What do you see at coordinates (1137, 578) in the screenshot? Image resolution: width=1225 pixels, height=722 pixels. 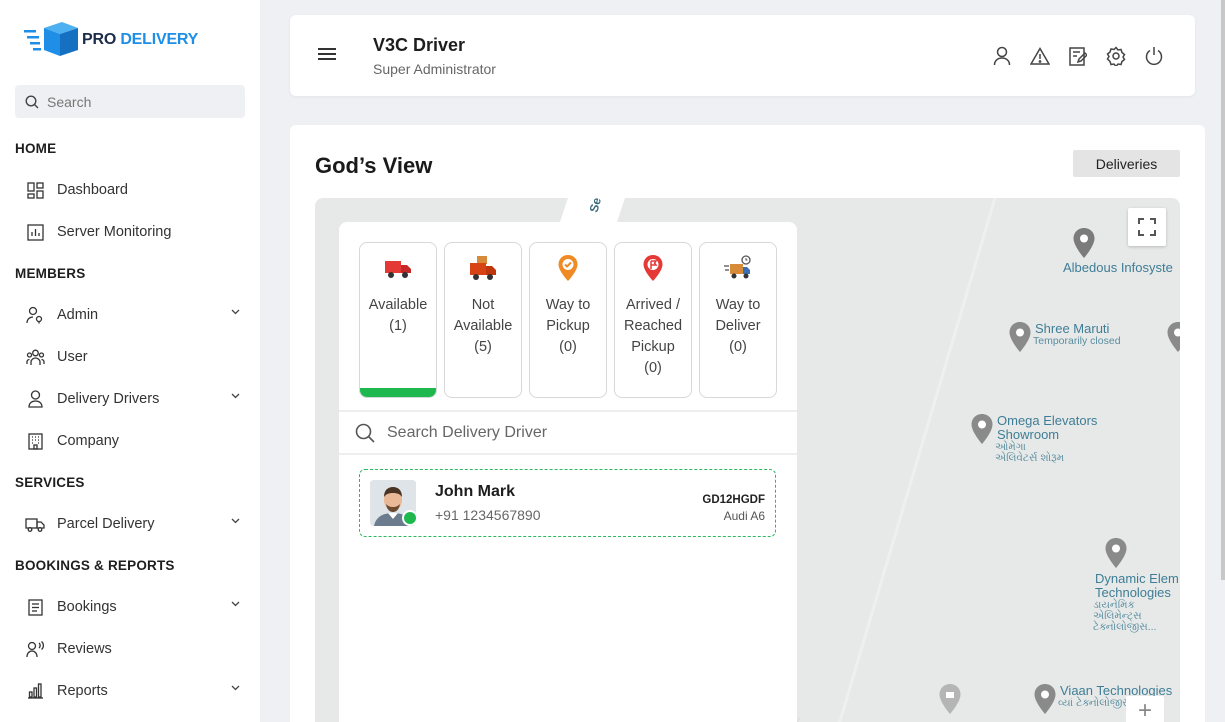 I see `poi-label: Dynamic Elem` at bounding box center [1137, 578].